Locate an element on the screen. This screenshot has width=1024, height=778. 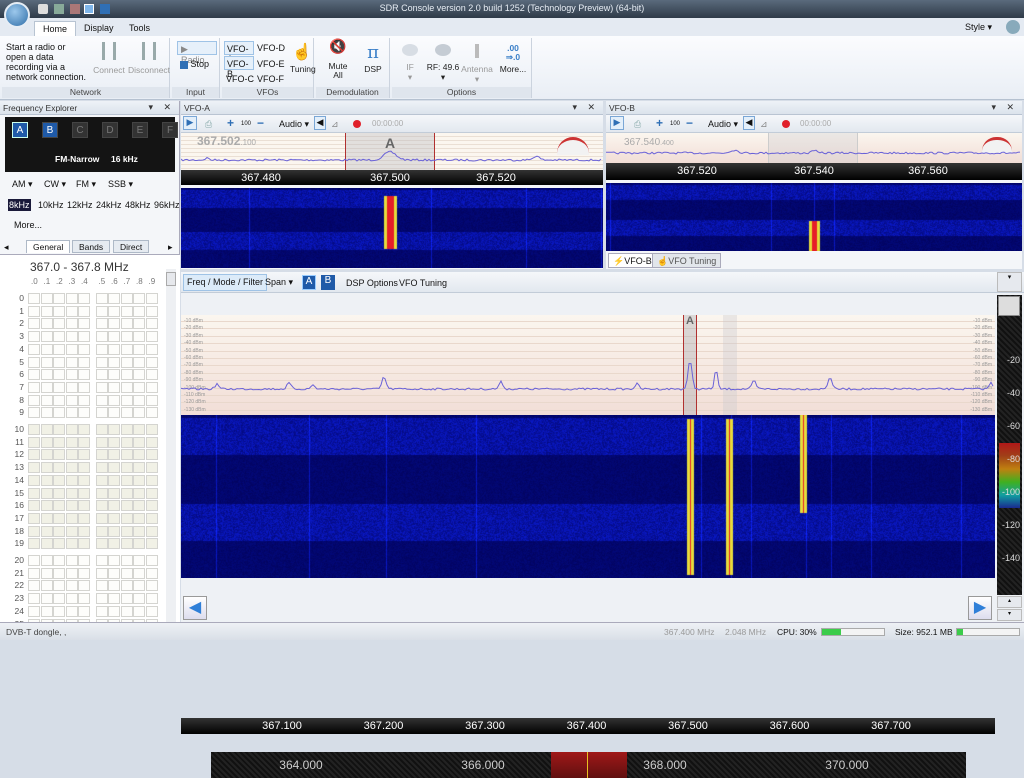
print-icon: ⎙ is located at coordinates (637, 124).